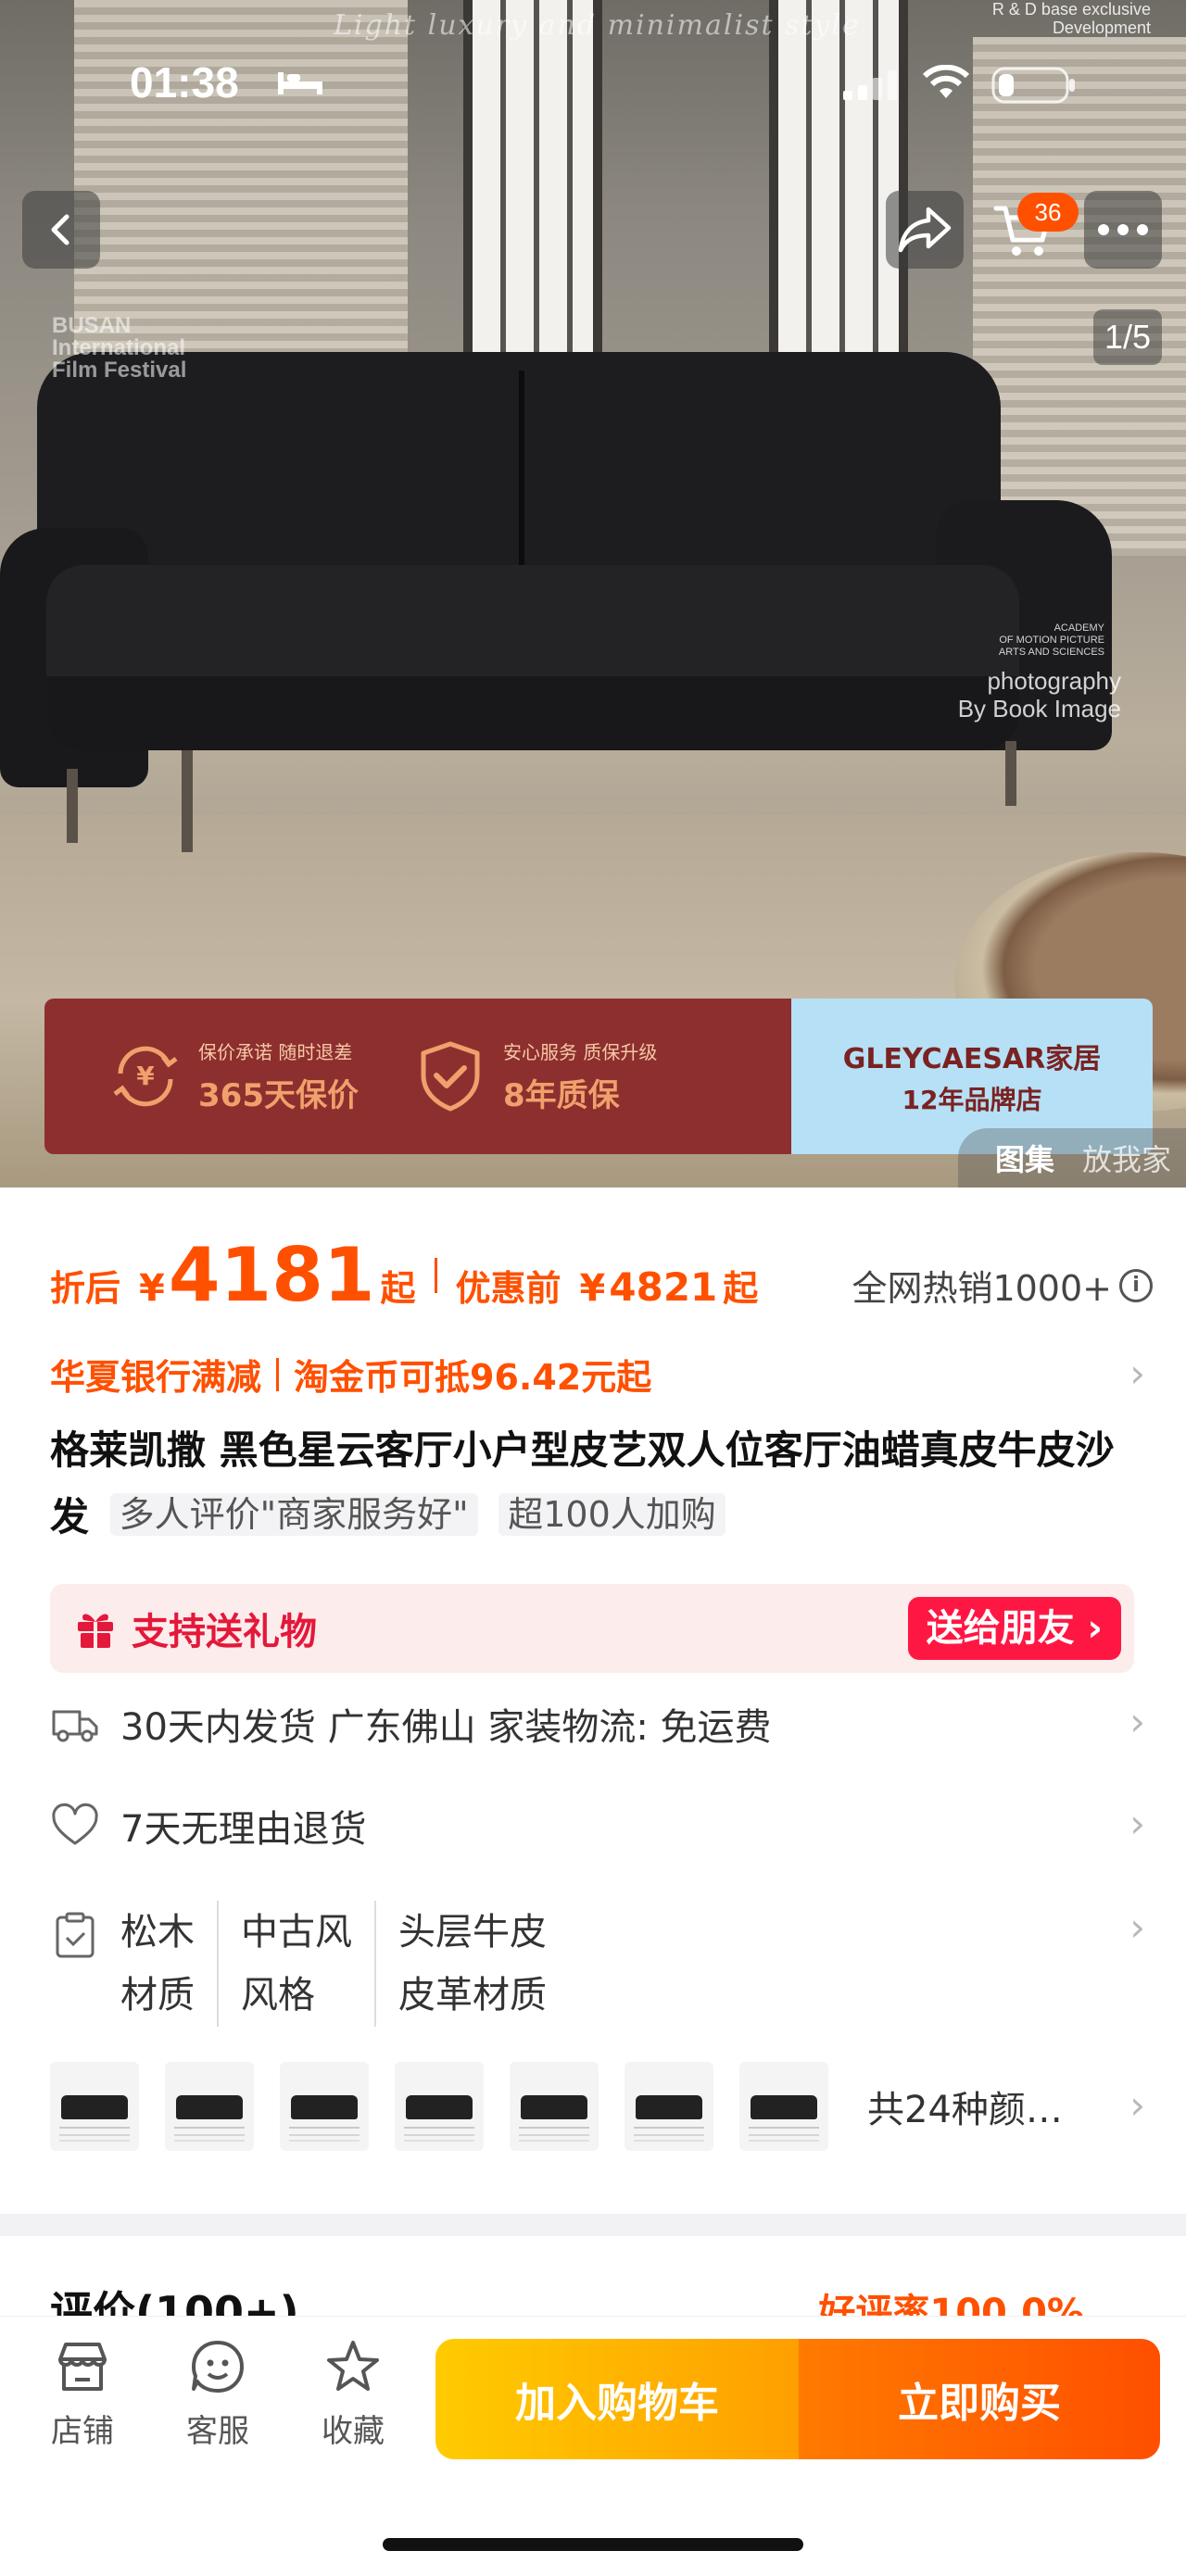 This screenshot has height=2576, width=1186. What do you see at coordinates (946, 81) in the screenshot?
I see `wifi-icon` at bounding box center [946, 81].